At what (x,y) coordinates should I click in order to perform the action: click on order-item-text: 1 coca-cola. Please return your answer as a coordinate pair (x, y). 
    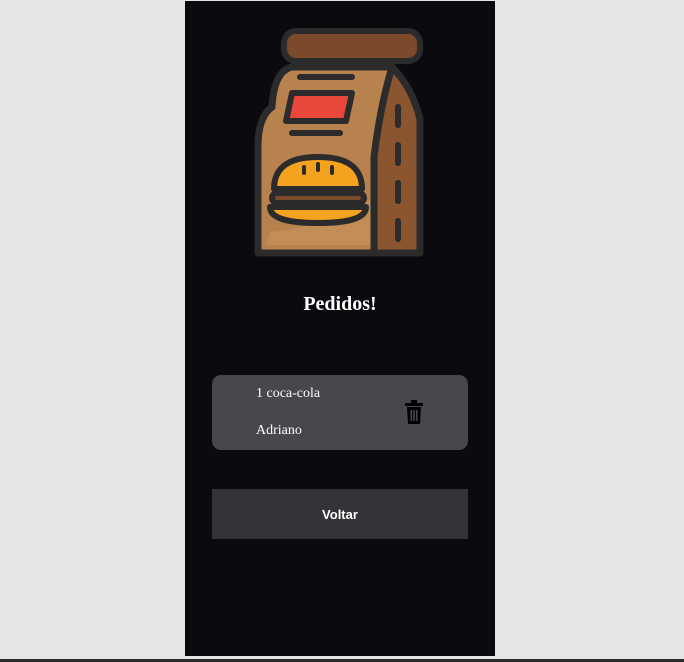
    Looking at the image, I should click on (288, 393).